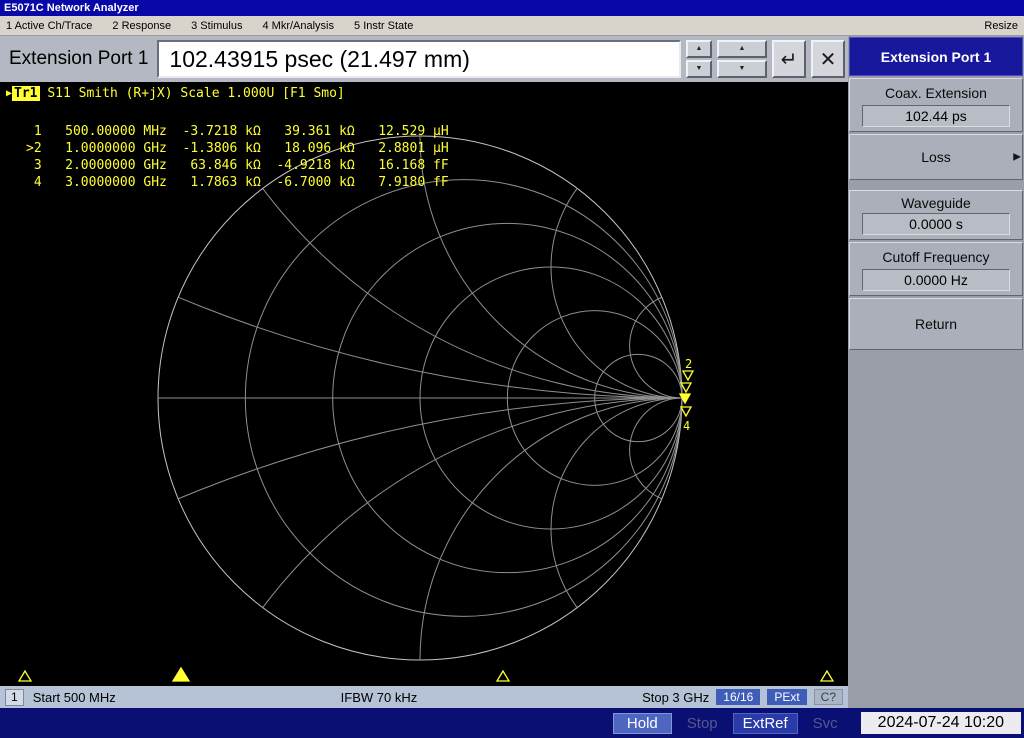 The width and height of the screenshot is (1024, 738). I want to click on trigger-hold-indicator: Hold, so click(642, 723).